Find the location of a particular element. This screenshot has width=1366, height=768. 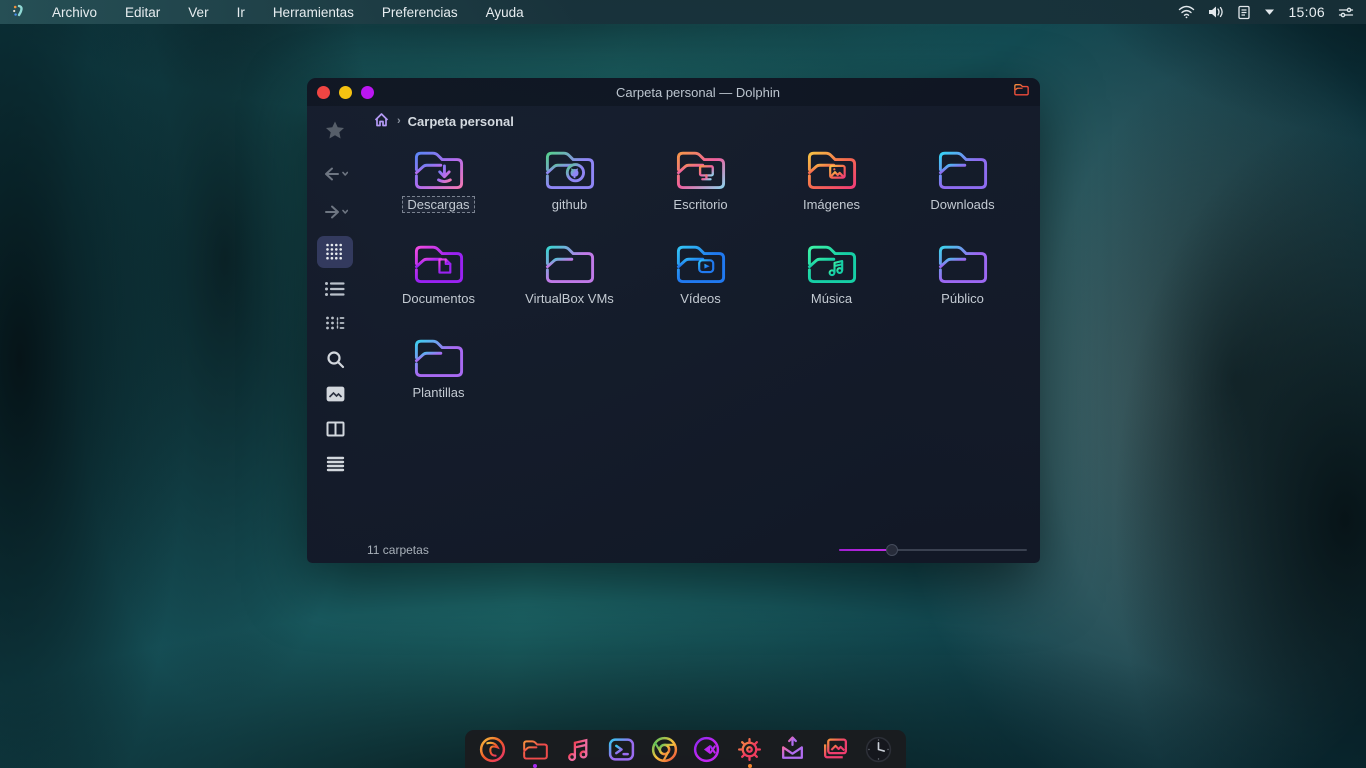

minimize-button is located at coordinates (345, 92).